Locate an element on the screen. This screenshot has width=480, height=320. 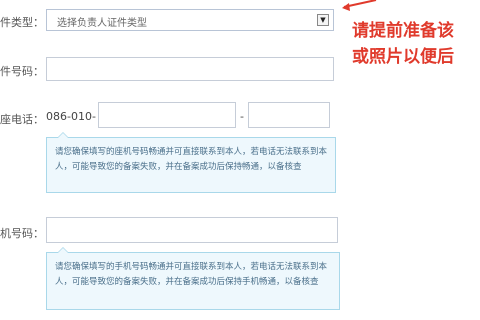
landline-prefix: 086-010- is located at coordinates (71, 116).